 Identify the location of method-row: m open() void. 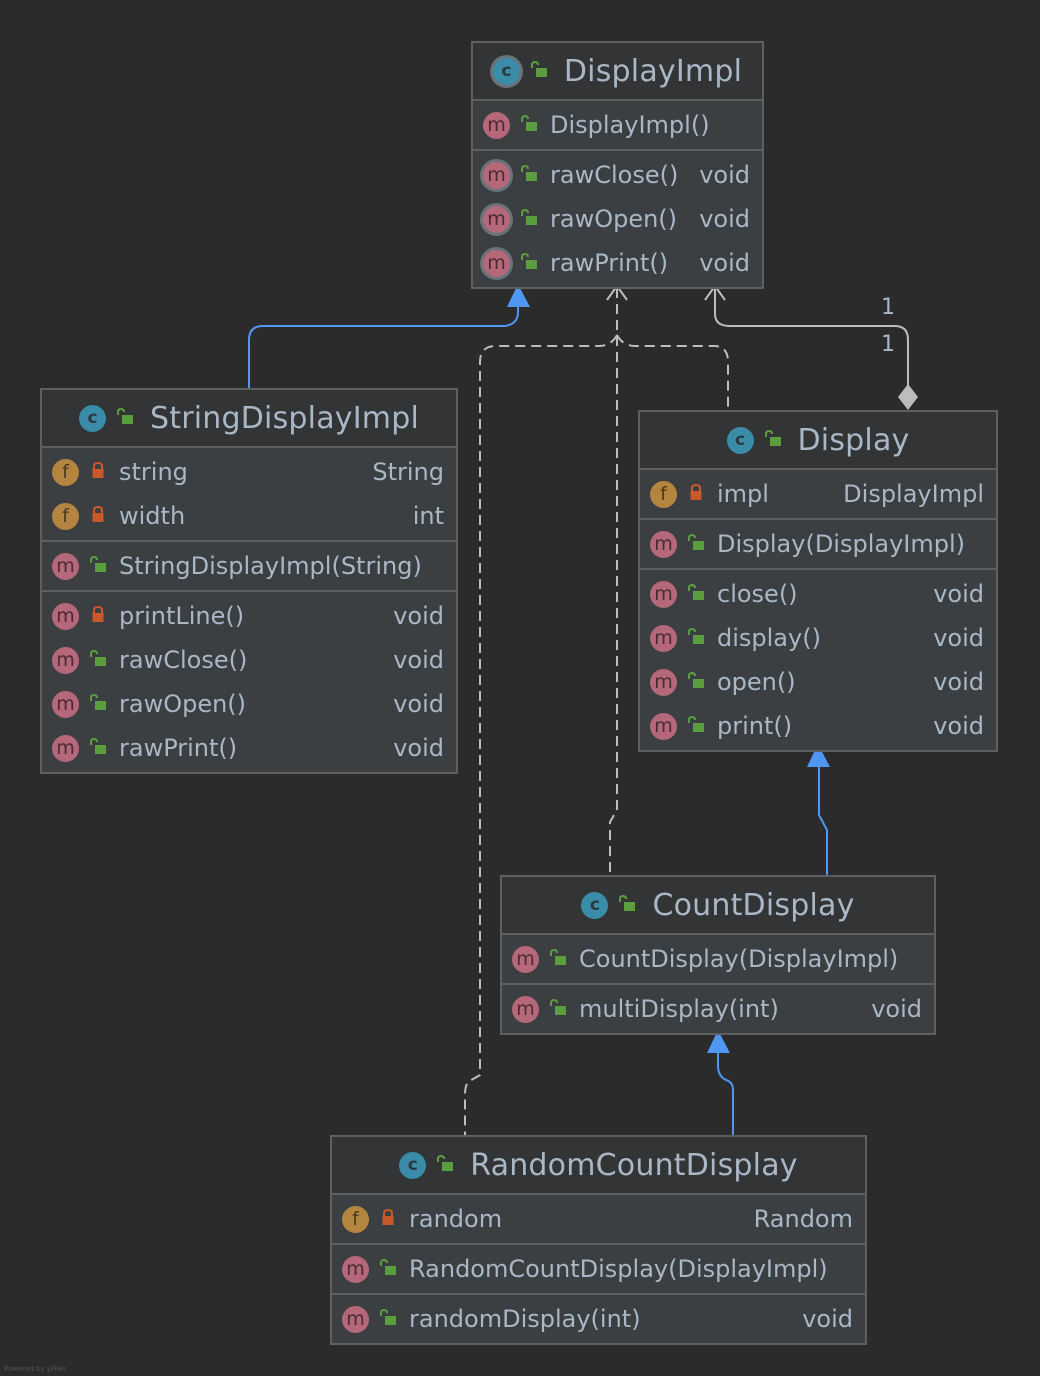
(818, 682).